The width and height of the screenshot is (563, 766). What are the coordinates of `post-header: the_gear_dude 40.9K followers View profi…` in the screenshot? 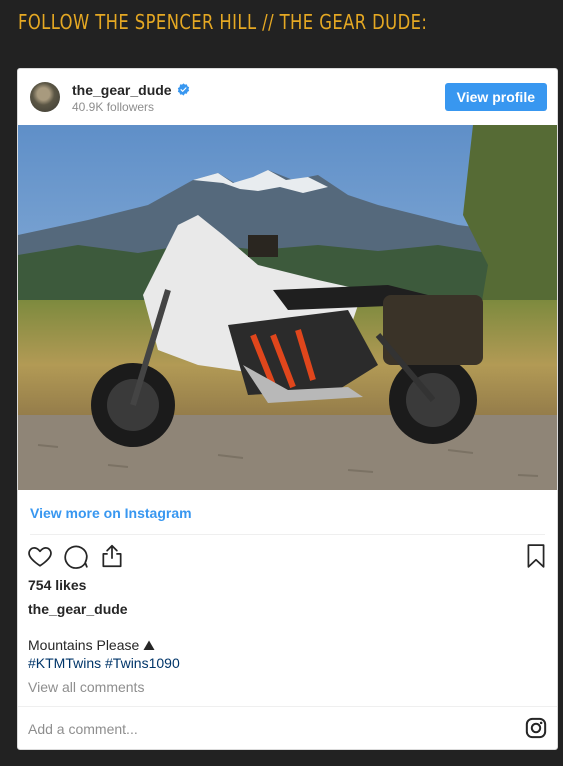 It's located at (287, 97).